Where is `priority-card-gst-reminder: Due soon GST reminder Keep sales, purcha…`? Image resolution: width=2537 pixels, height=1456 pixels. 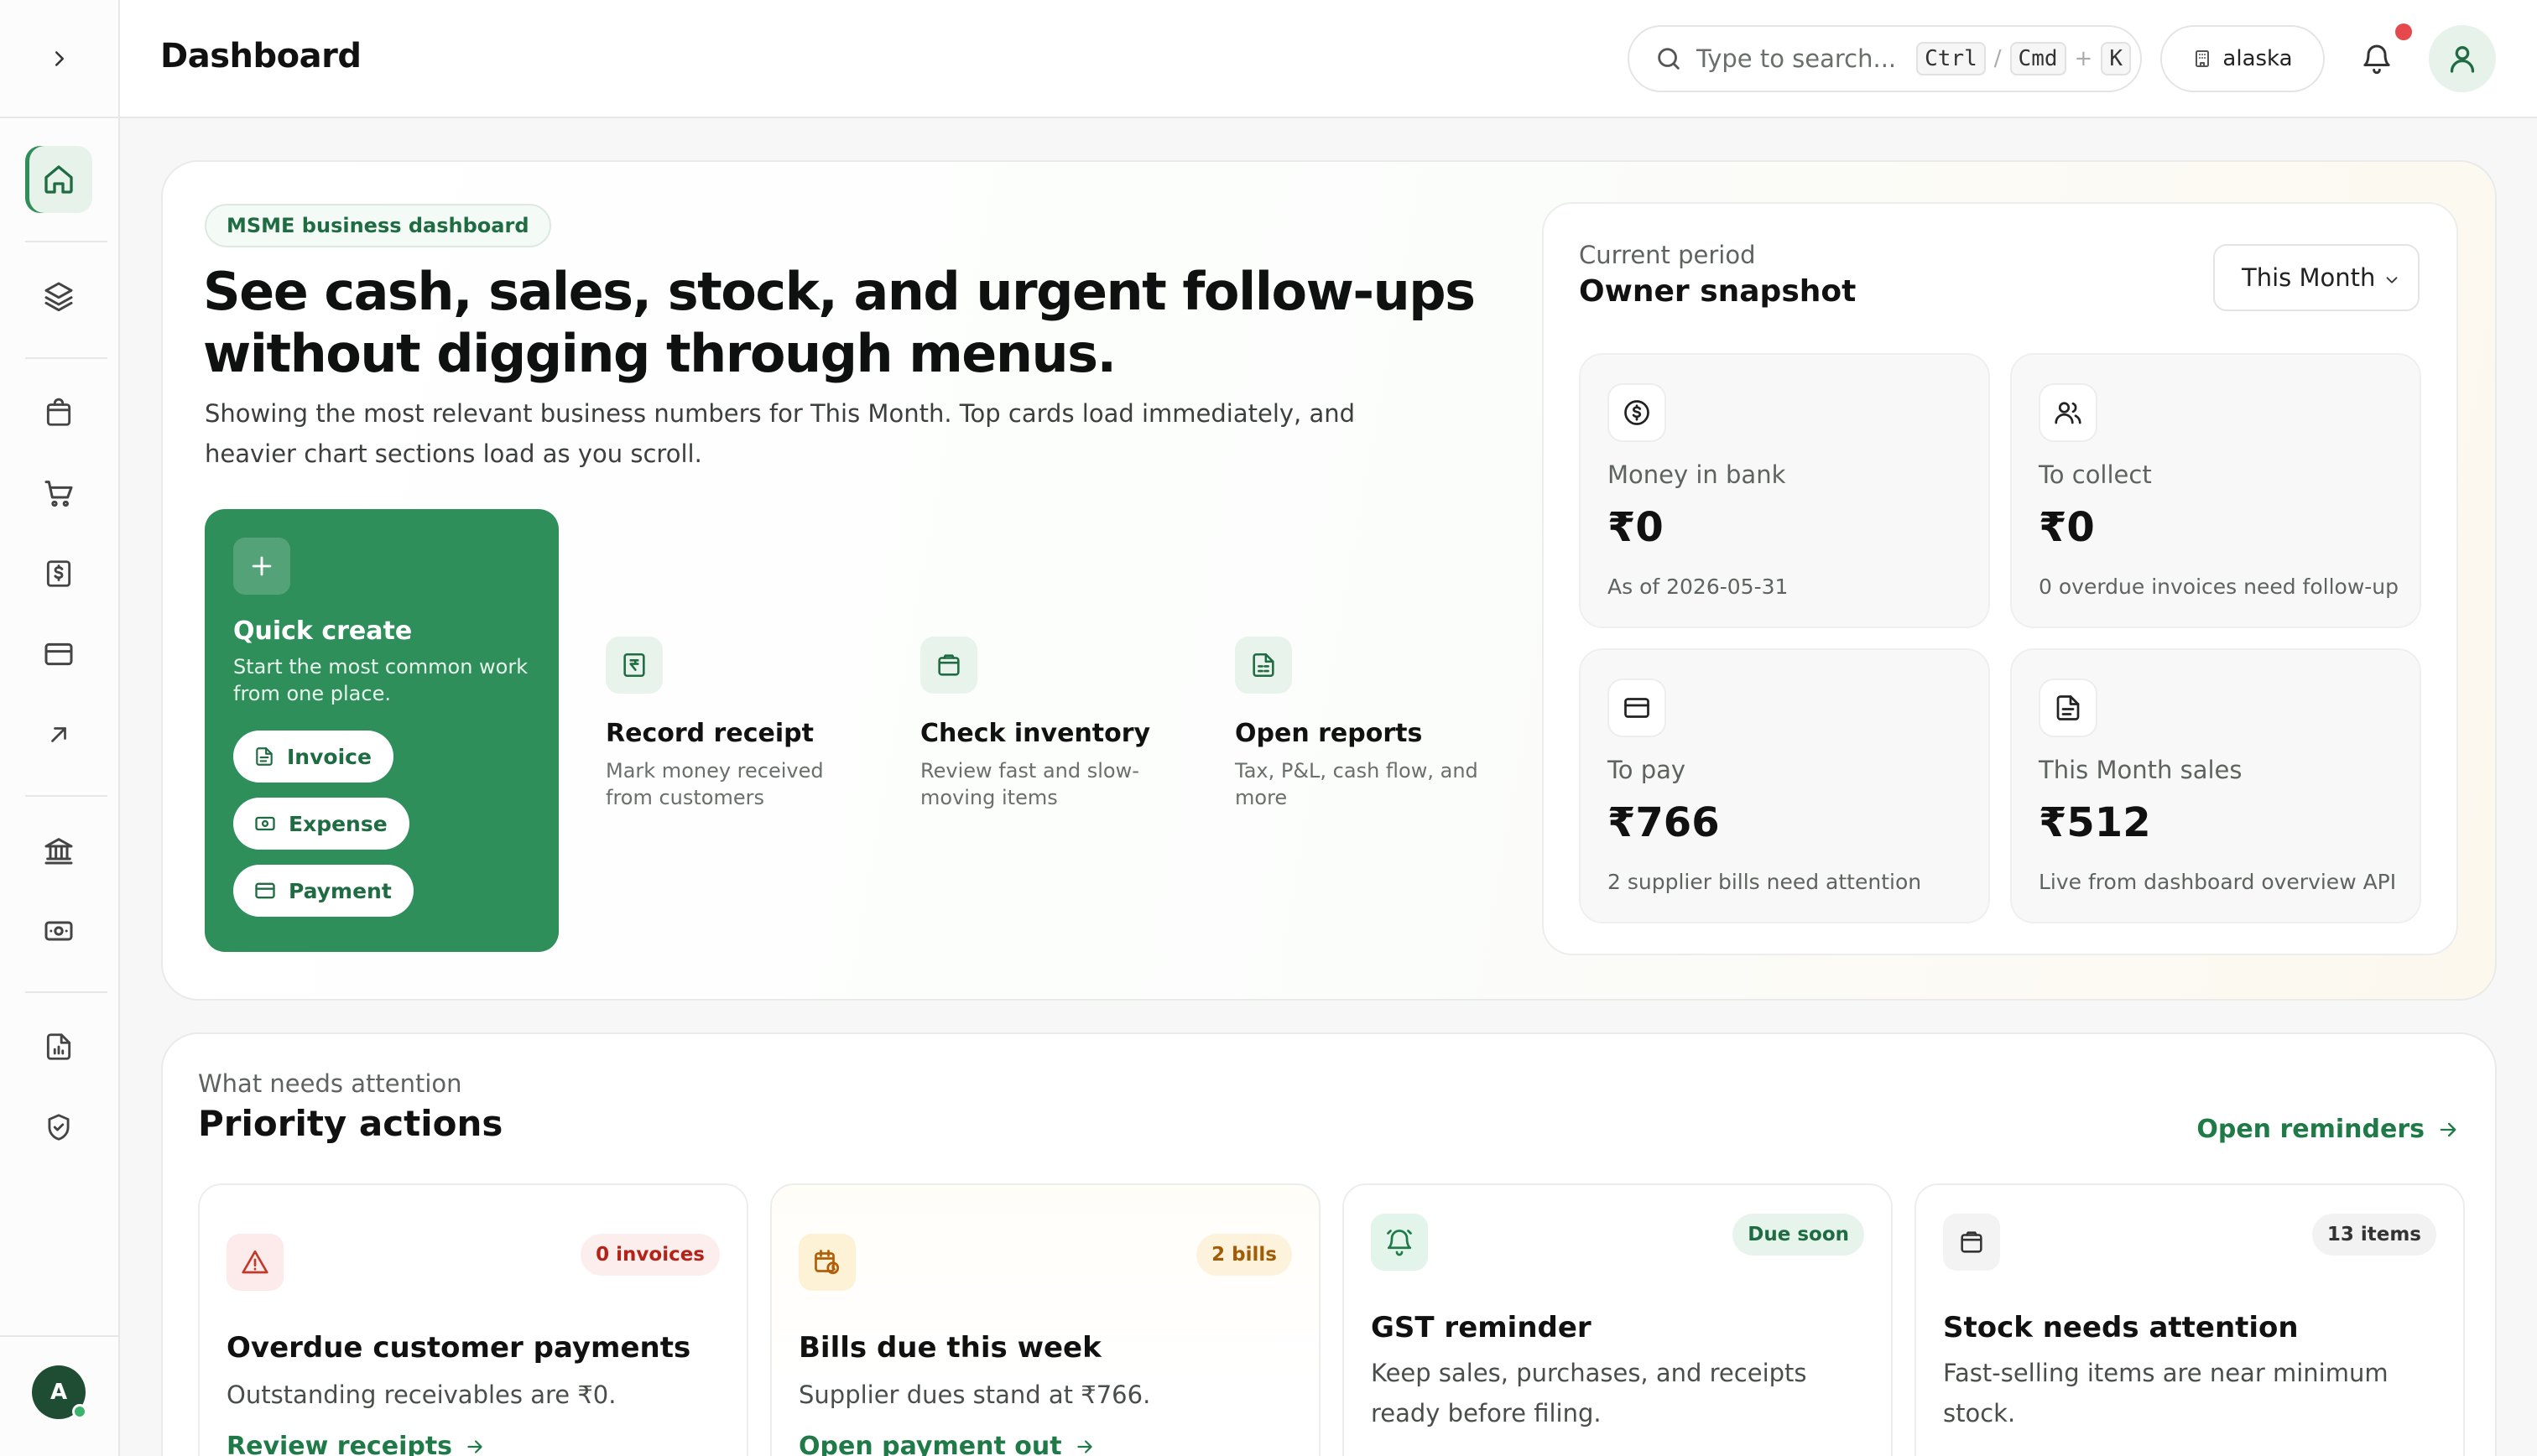 priority-card-gst-reminder: Due soon GST reminder Keep sales, purcha… is located at coordinates (1617, 1319).